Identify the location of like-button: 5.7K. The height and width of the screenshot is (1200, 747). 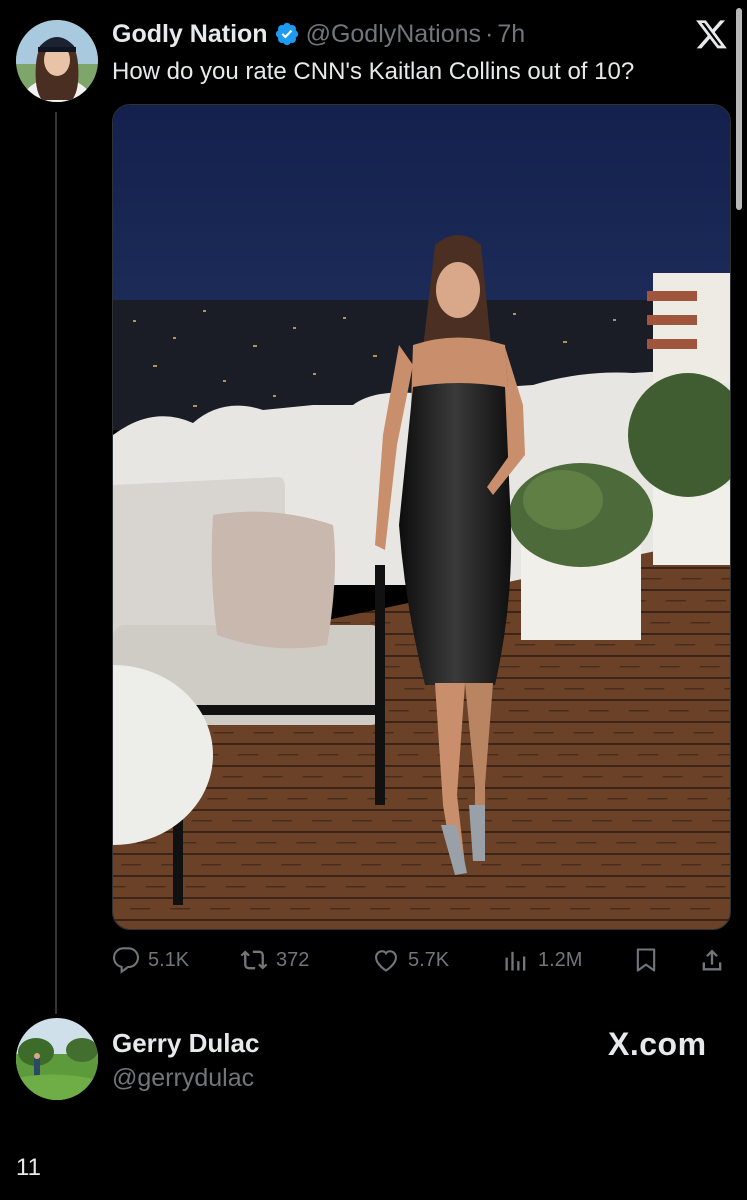
(410, 960).